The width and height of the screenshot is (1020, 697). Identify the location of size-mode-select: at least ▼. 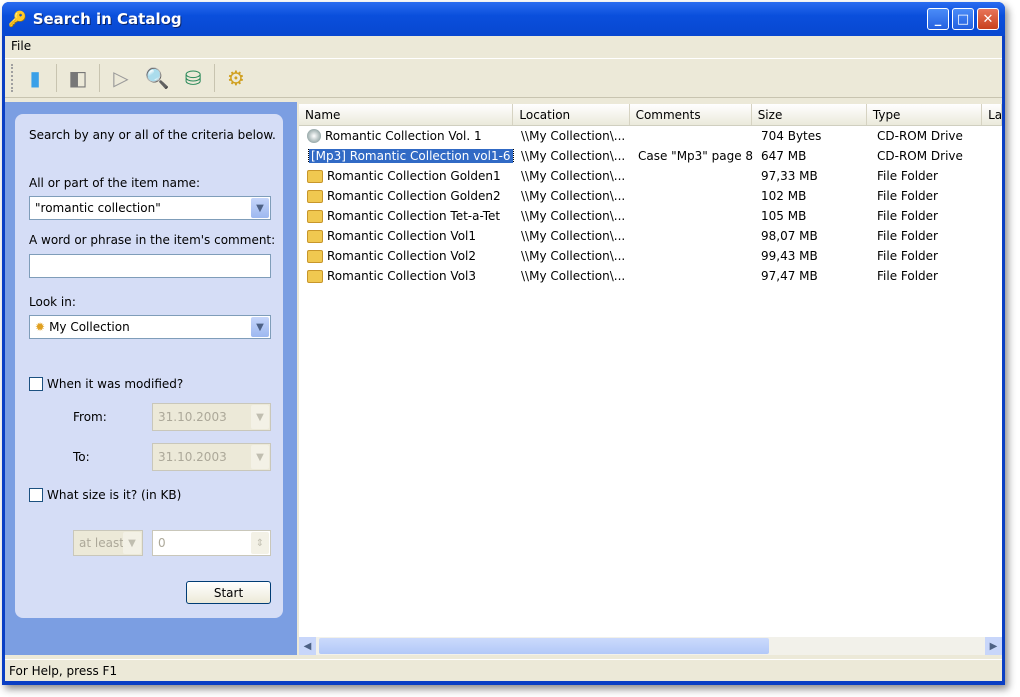
(108, 543).